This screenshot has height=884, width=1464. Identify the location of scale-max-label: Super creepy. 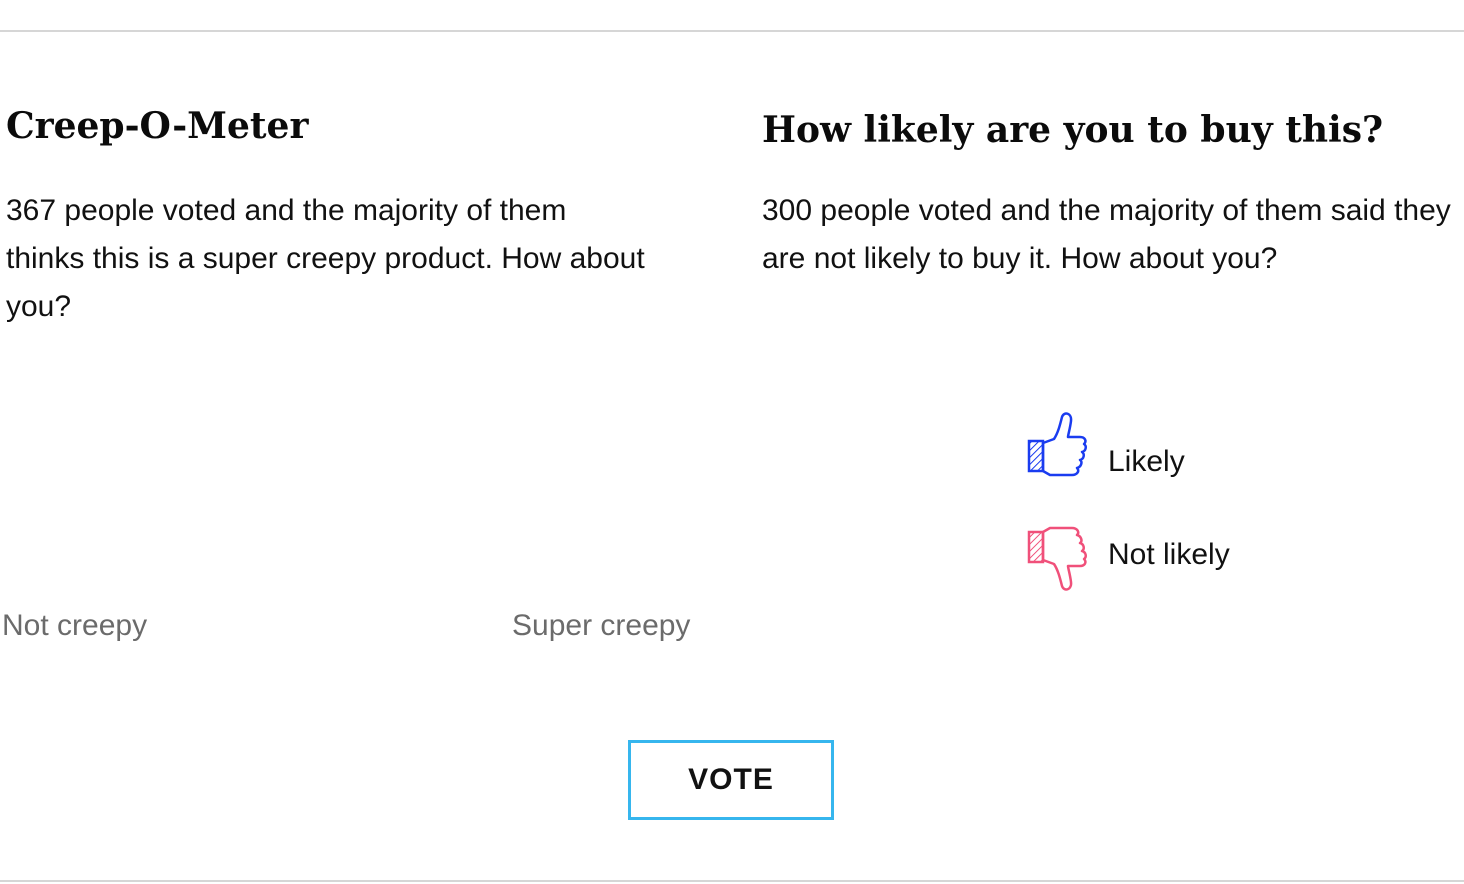
(601, 625).